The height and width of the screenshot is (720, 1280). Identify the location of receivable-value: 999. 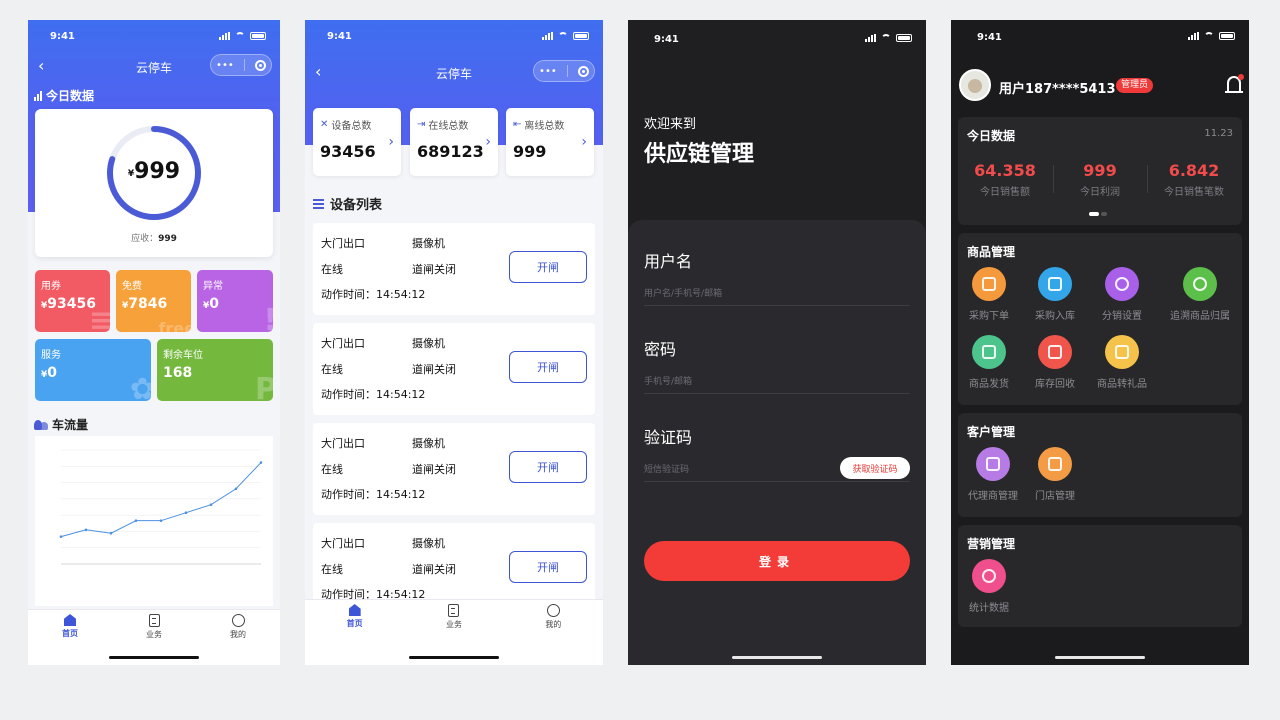
(167, 239).